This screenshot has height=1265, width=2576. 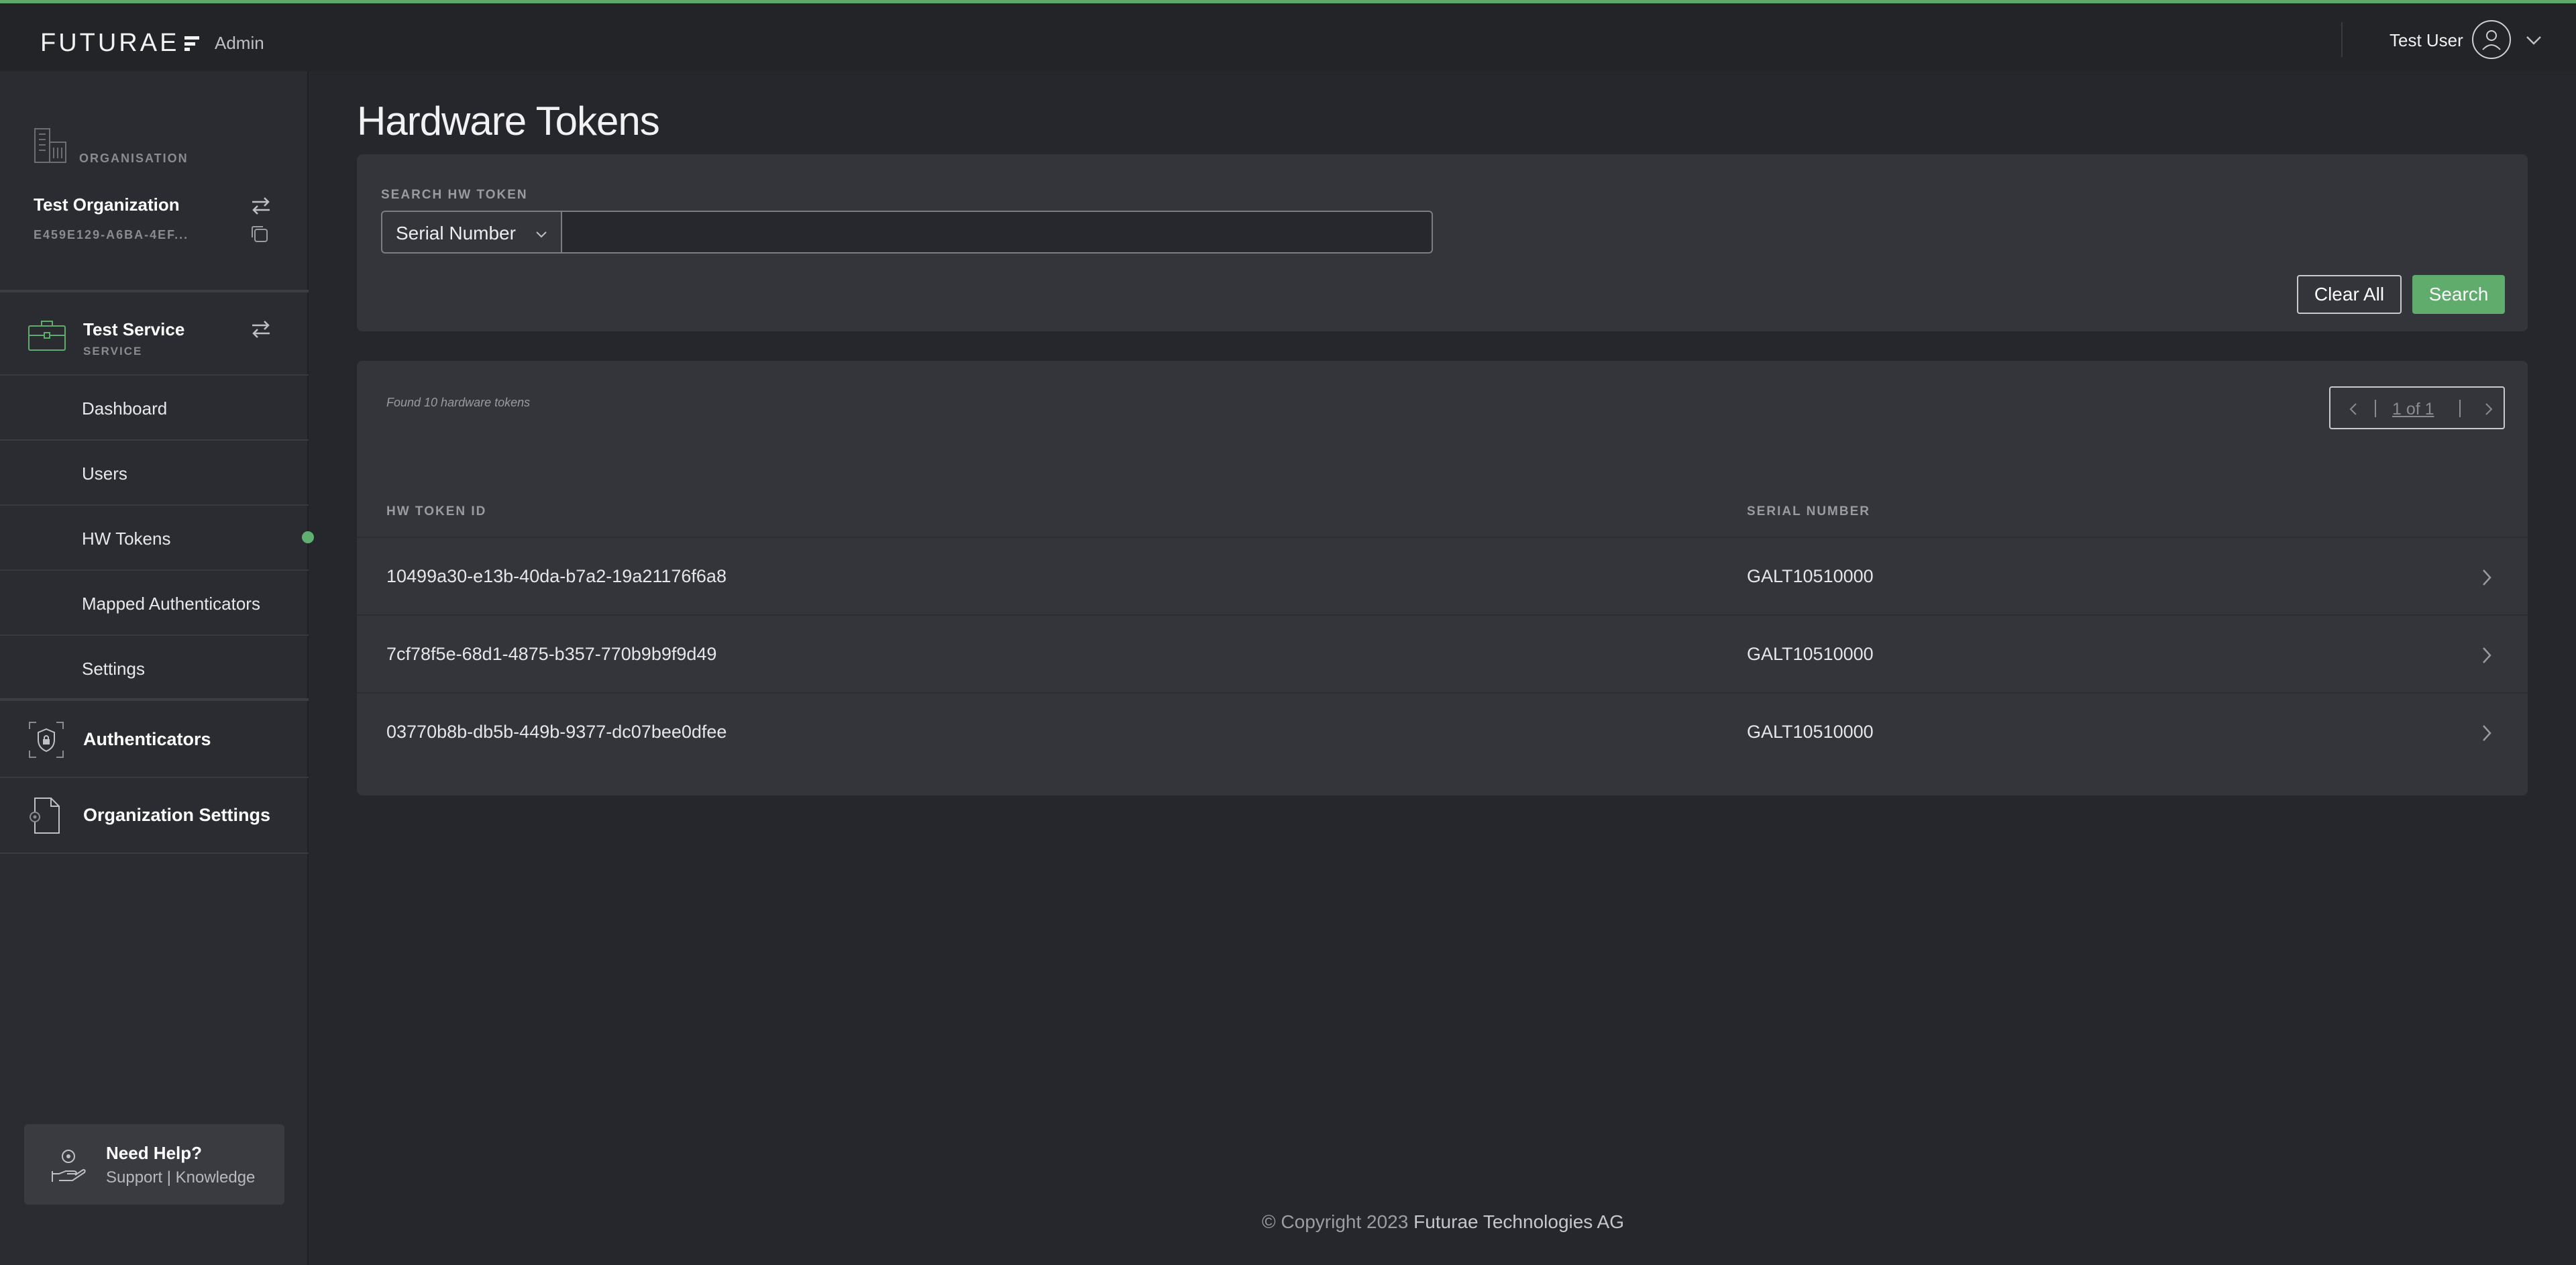 What do you see at coordinates (110, 43) in the screenshot?
I see `logo-text: FUTURAE` at bounding box center [110, 43].